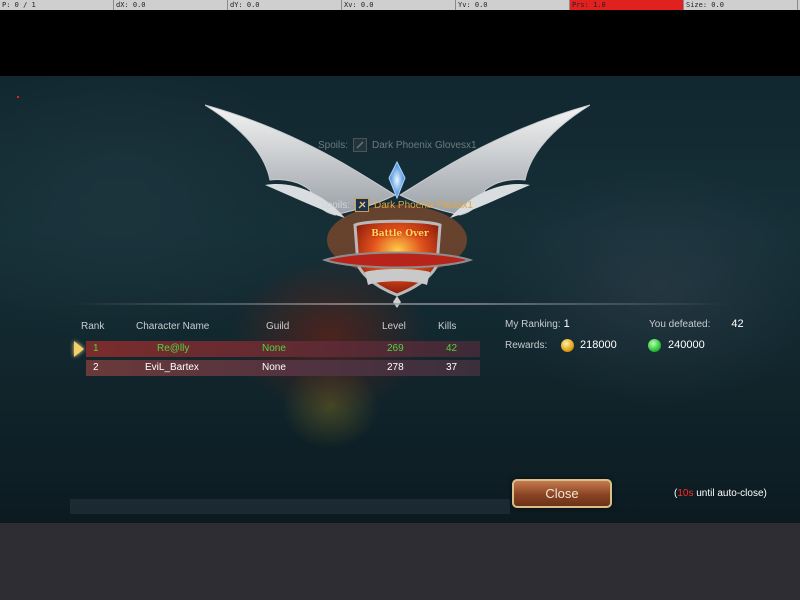 The width and height of the screenshot is (800, 600). What do you see at coordinates (173, 326) in the screenshot?
I see `header-character-name: Character Name` at bounding box center [173, 326].